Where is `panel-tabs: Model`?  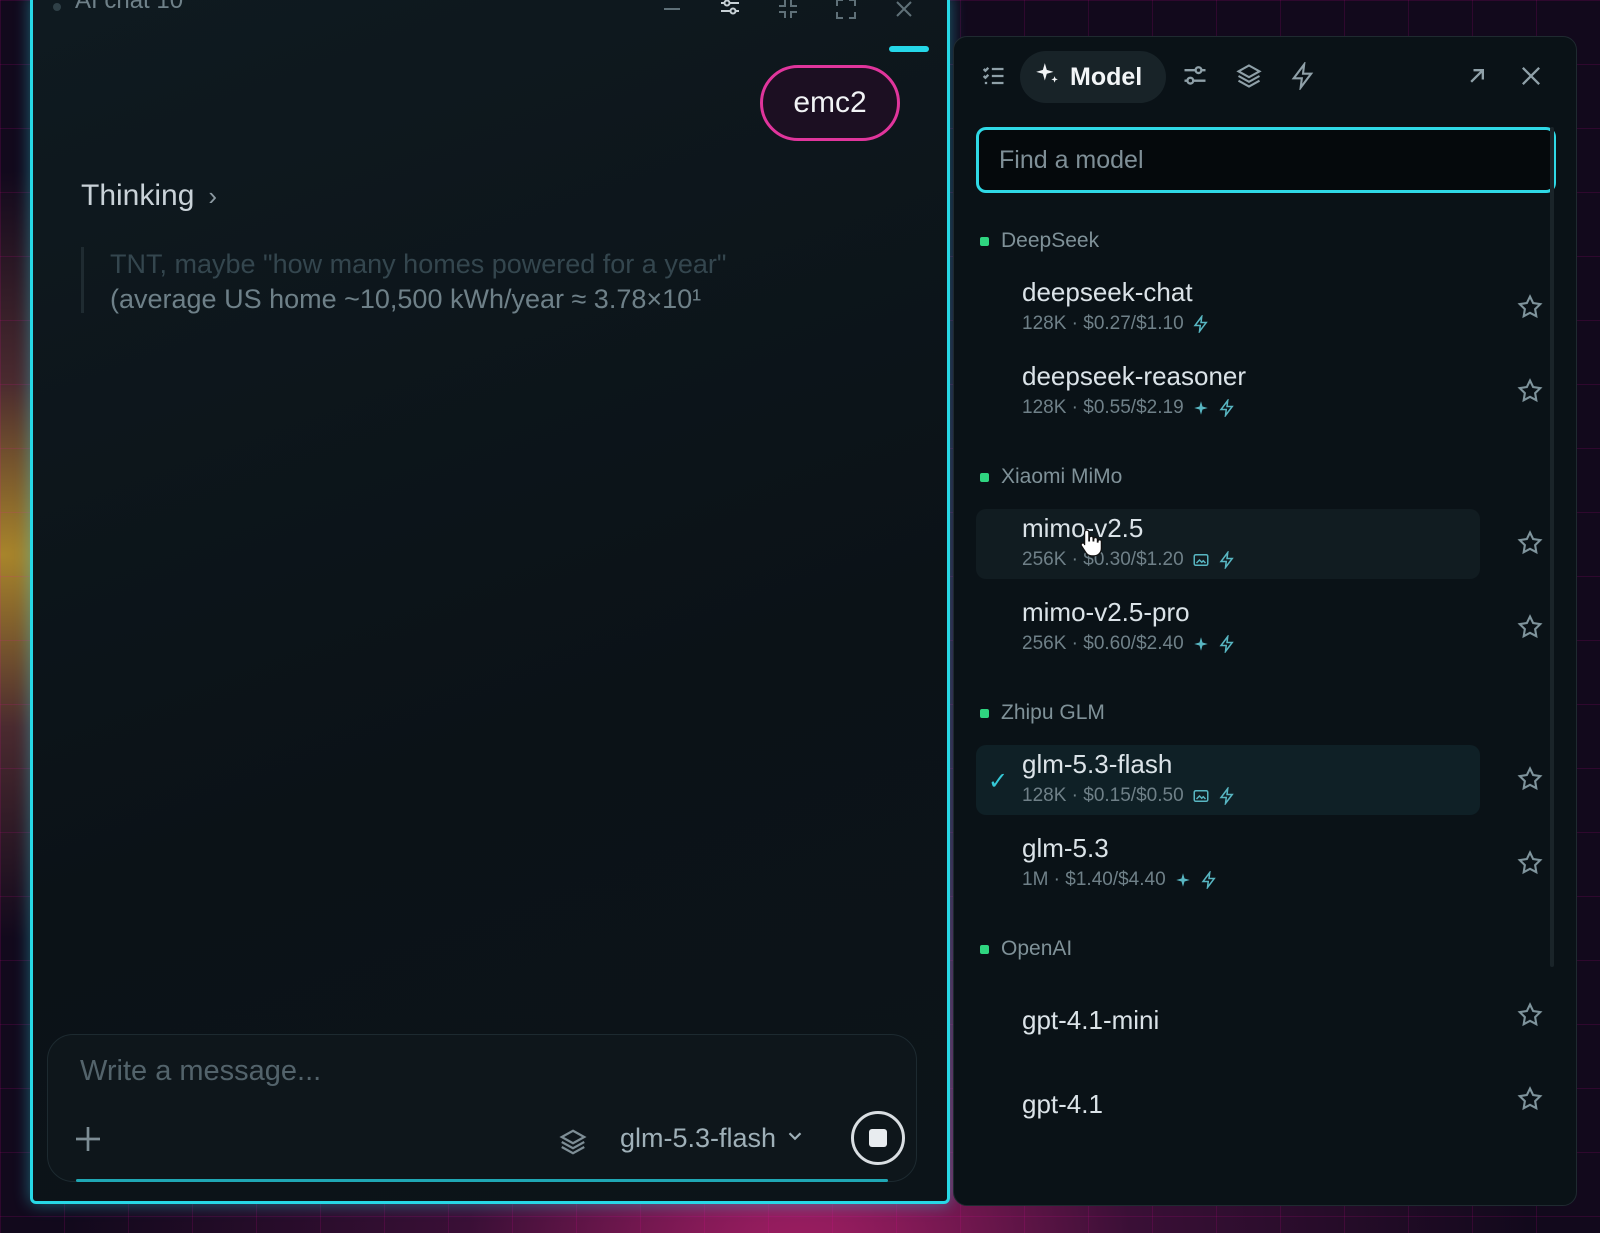
panel-tabs: Model is located at coordinates (1265, 77).